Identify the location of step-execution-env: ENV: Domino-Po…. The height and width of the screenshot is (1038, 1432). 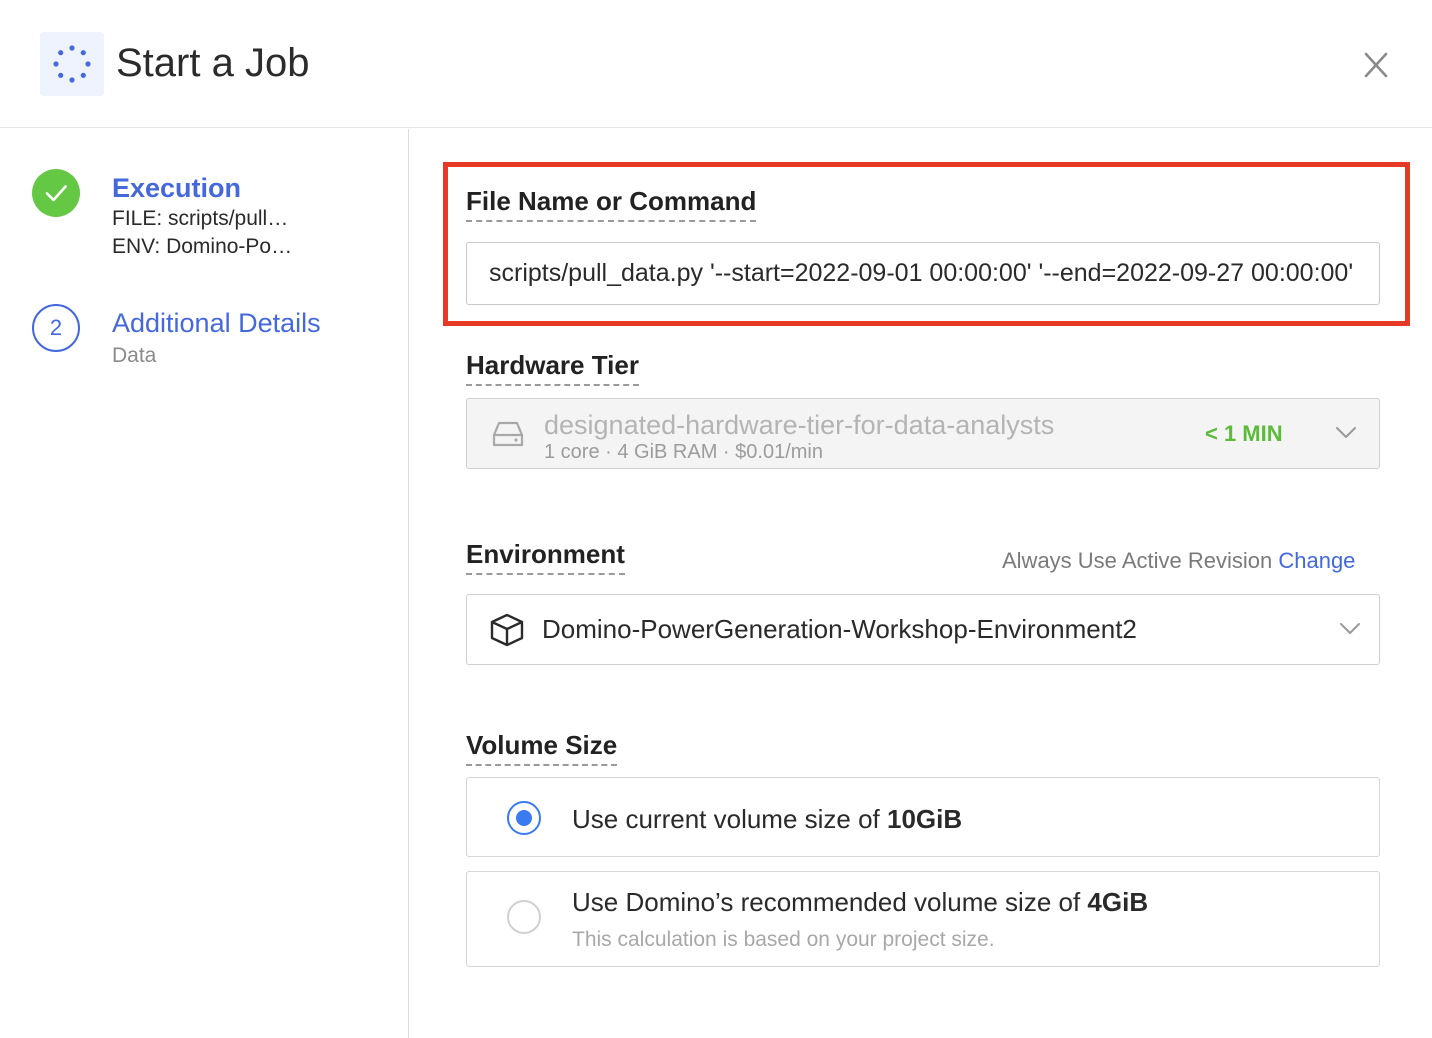
(202, 246).